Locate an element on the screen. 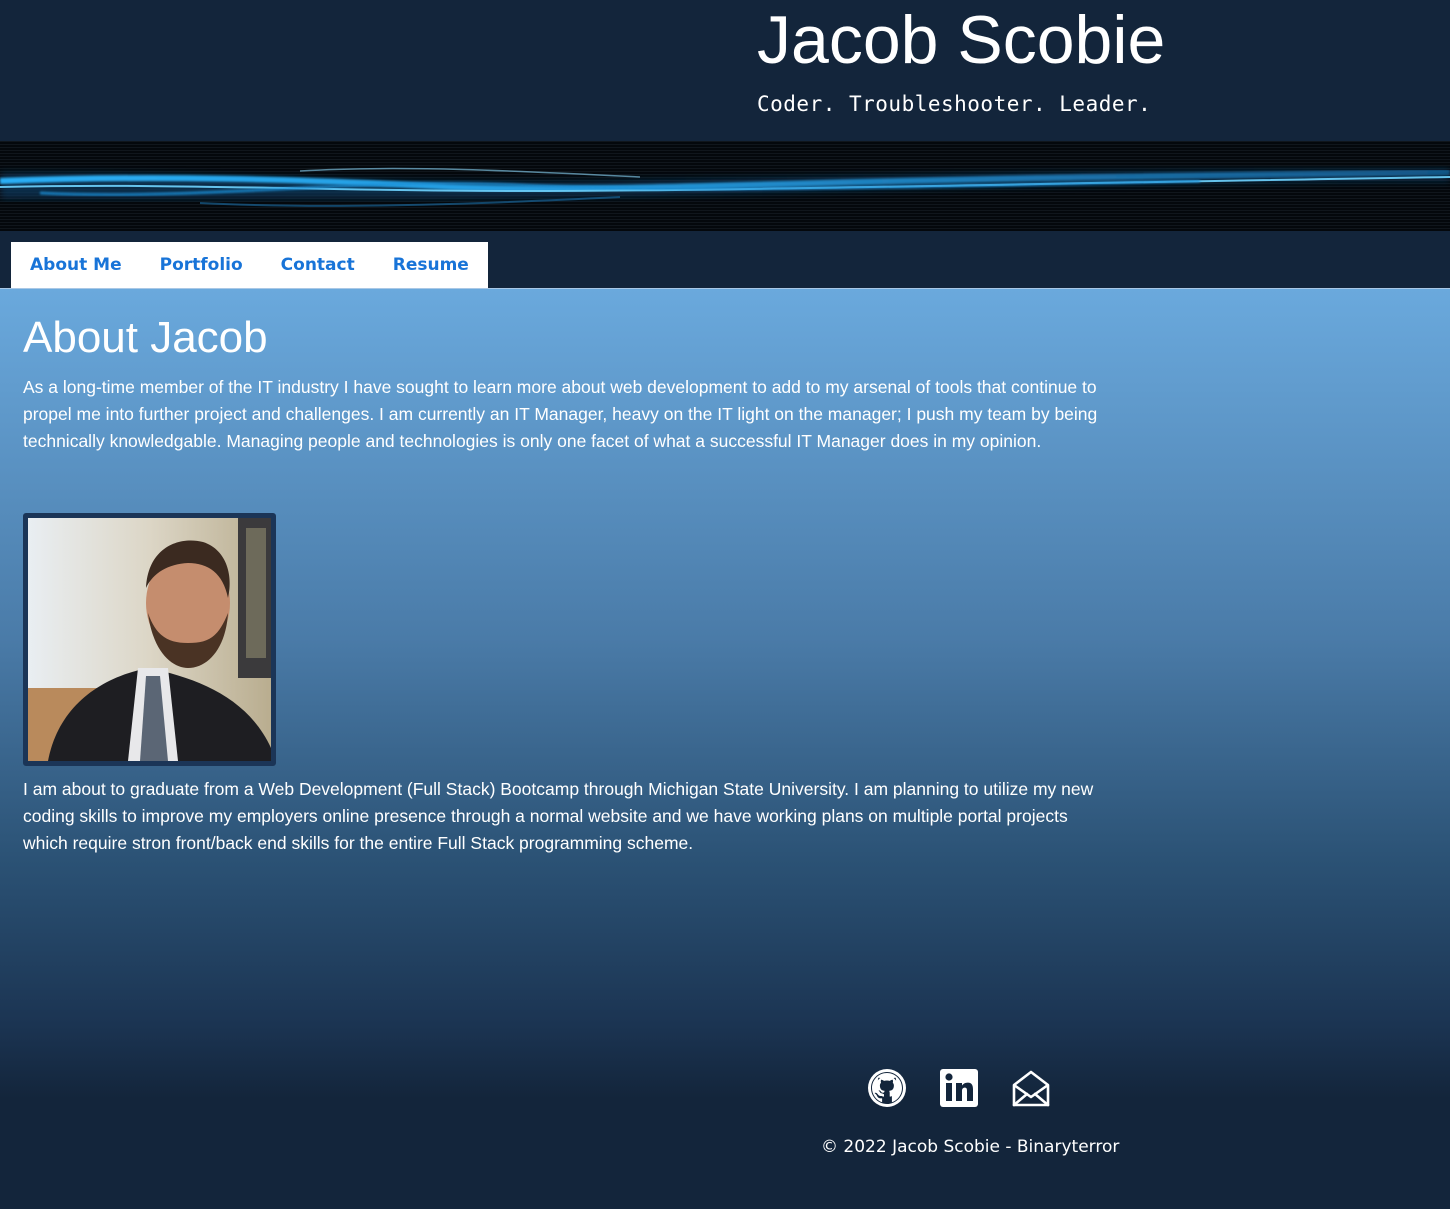  linkedin-icon is located at coordinates (959, 1088).